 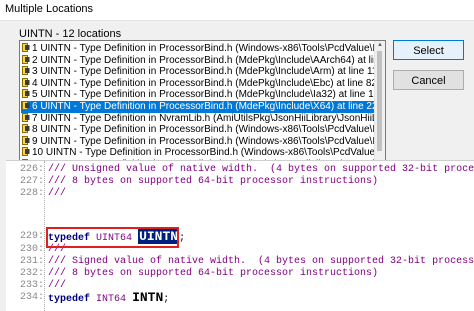 What do you see at coordinates (70, 34) in the screenshot?
I see `locations-count-label: UINTN - 12 locations` at bounding box center [70, 34].